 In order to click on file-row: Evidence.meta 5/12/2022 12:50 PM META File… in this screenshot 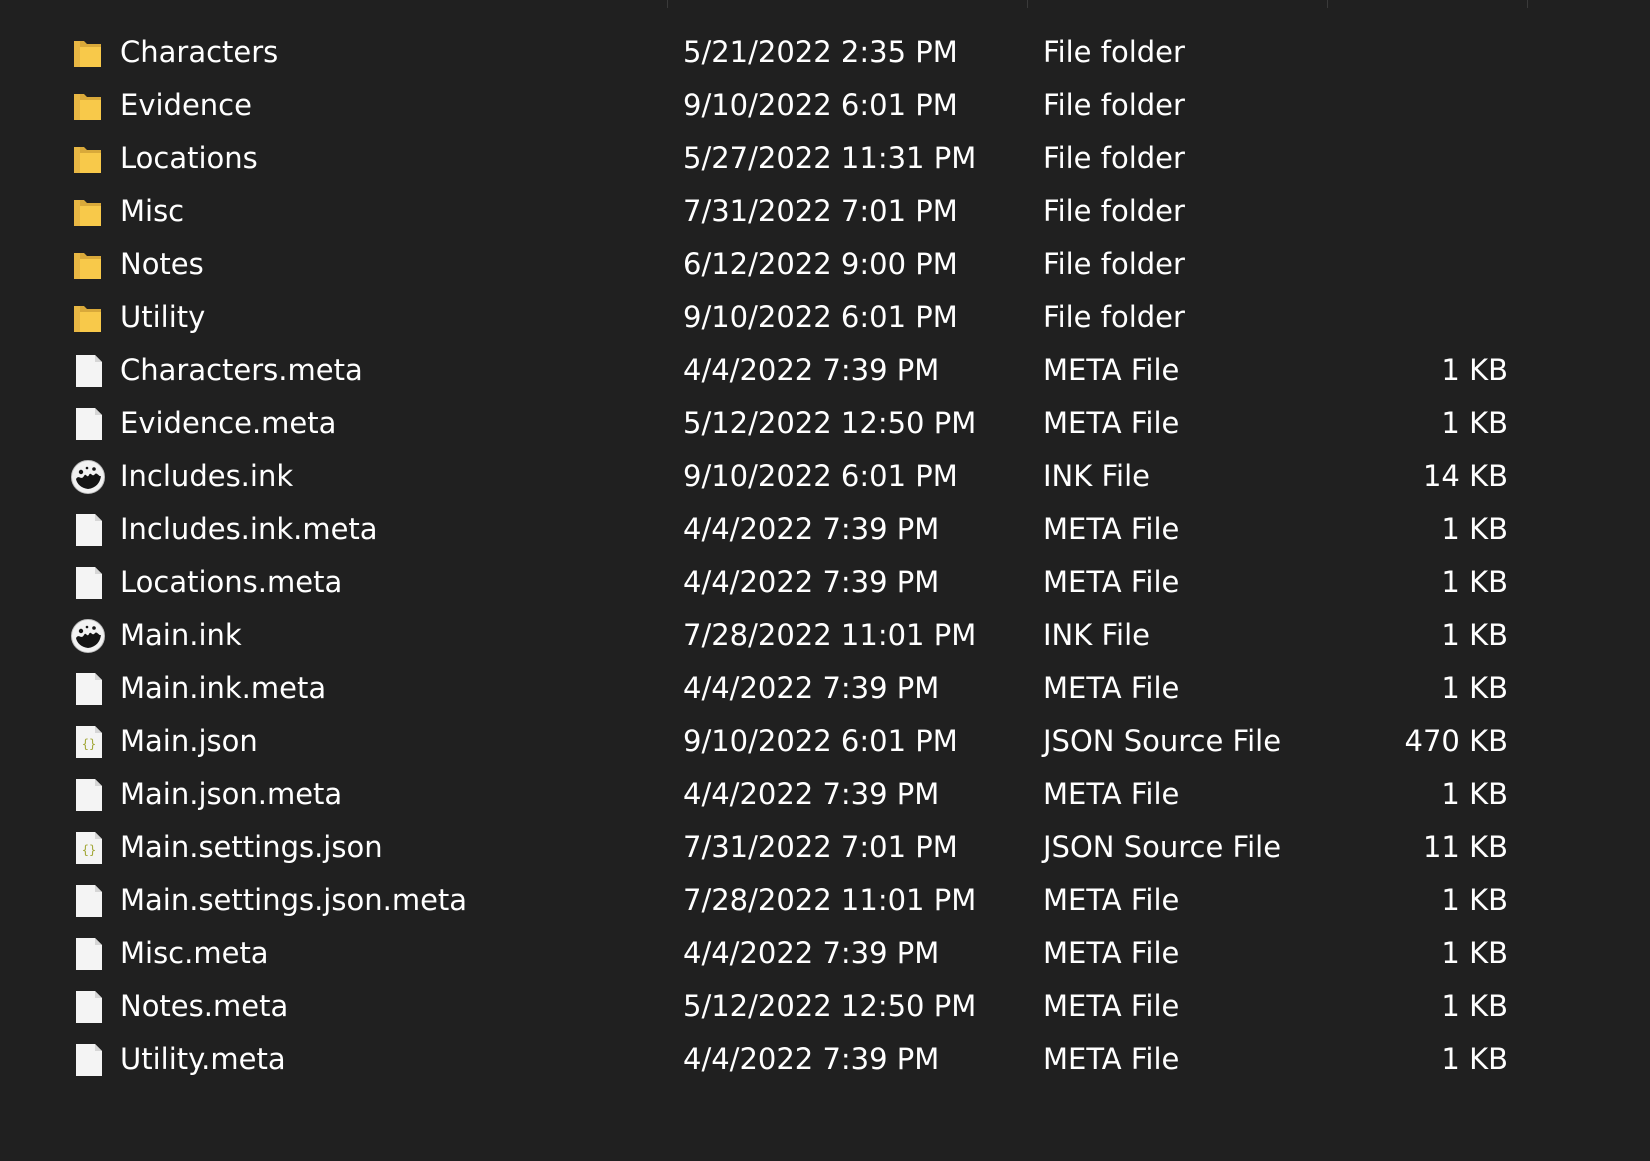, I will do `click(825, 423)`.